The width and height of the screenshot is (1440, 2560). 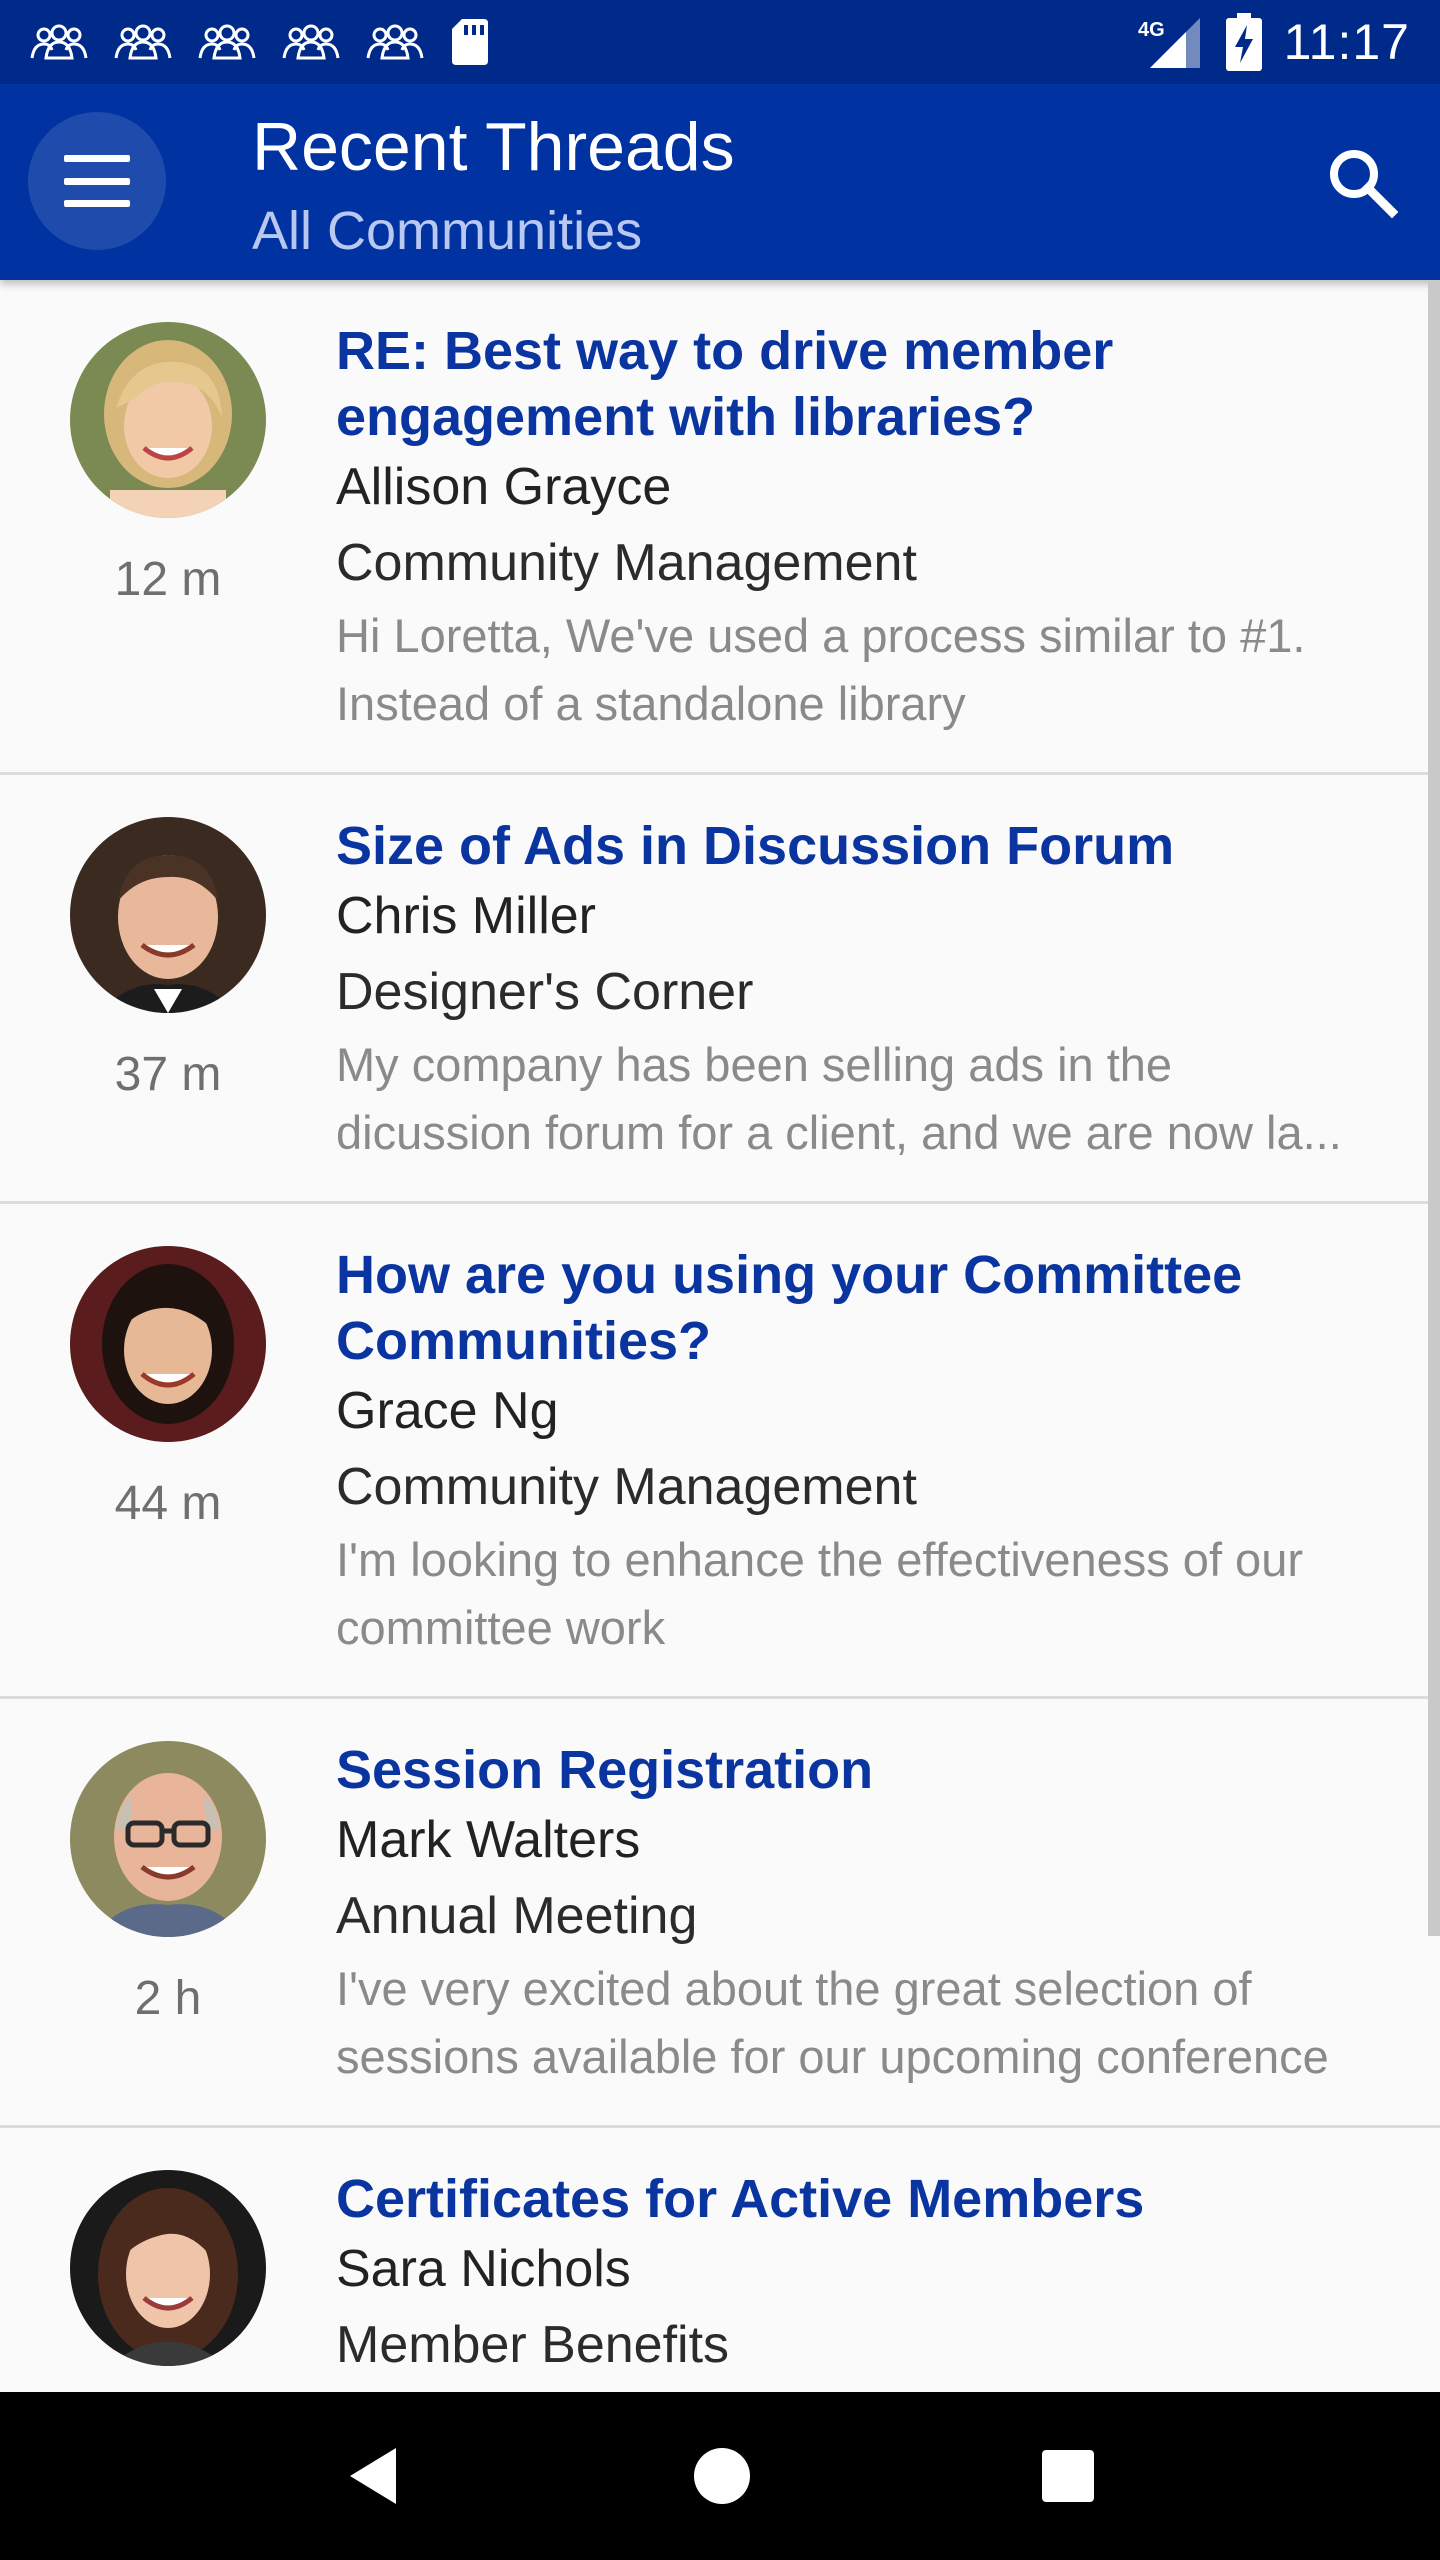 What do you see at coordinates (720, 42) in the screenshot?
I see `status-bar: 4G 11:17` at bounding box center [720, 42].